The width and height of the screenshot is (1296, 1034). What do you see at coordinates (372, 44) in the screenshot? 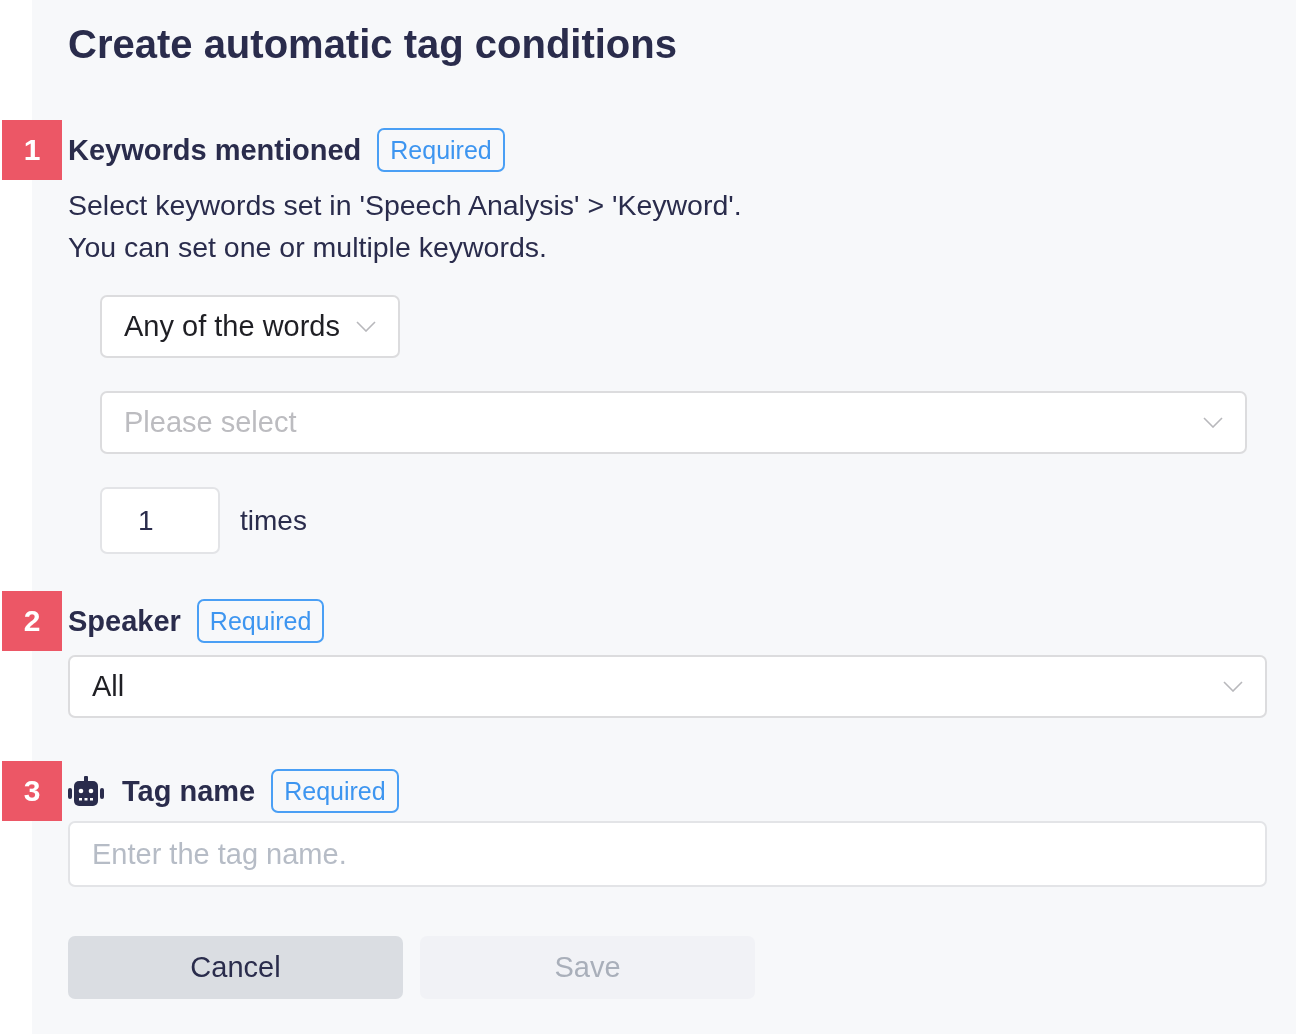
I see `page-title: Create automatic tag conditions` at bounding box center [372, 44].